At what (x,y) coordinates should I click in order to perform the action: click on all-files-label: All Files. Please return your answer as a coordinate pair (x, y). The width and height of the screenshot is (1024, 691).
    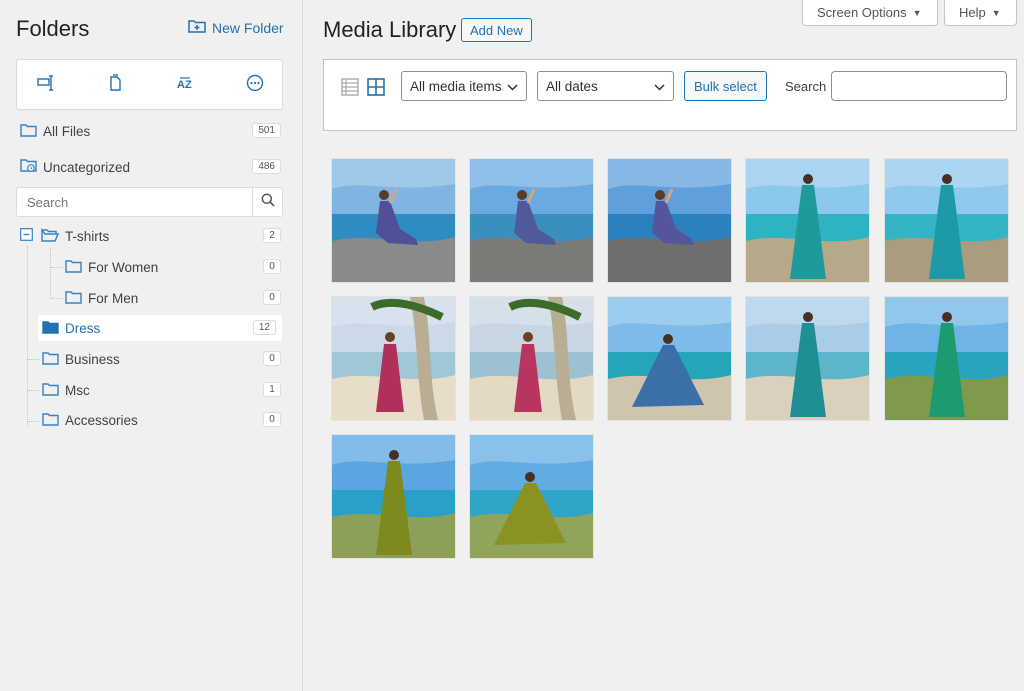
    Looking at the image, I should click on (67, 131).